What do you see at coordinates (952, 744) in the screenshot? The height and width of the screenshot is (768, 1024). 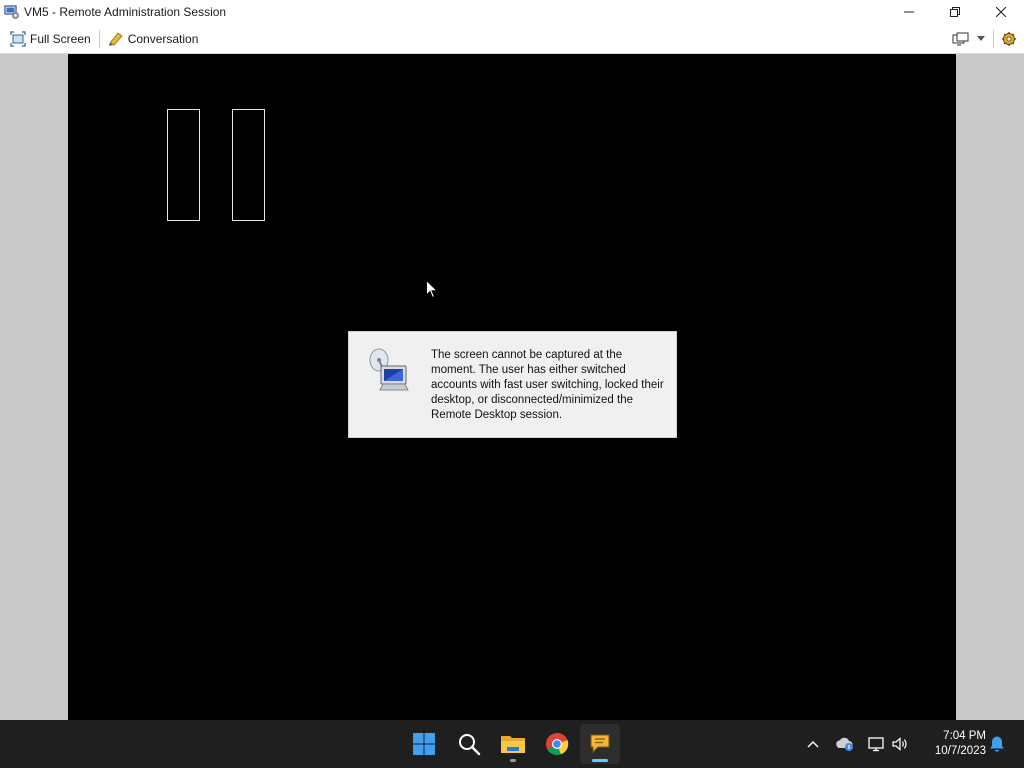 I see `clock: 7:04 PM 10/7/2023` at bounding box center [952, 744].